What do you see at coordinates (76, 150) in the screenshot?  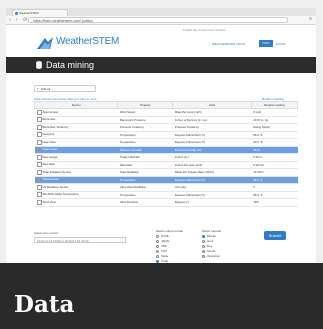 I see `cell-sensor: Hygrometer` at bounding box center [76, 150].